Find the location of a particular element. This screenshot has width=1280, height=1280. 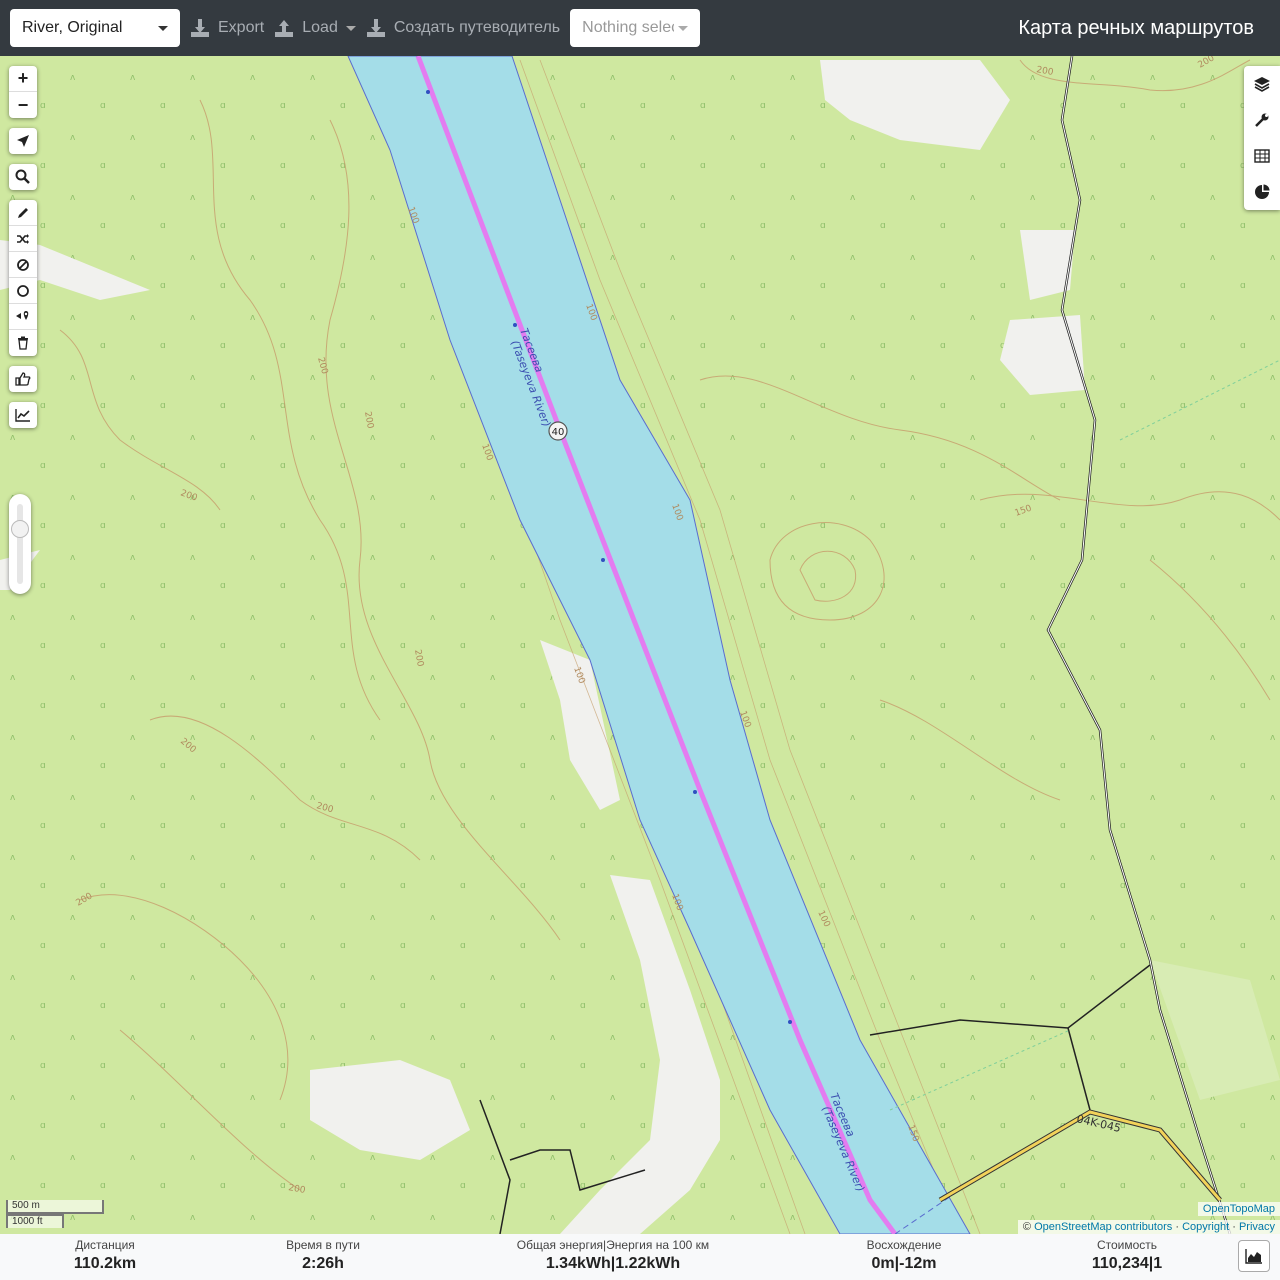

opacity-slider-thumb is located at coordinates (20, 529).